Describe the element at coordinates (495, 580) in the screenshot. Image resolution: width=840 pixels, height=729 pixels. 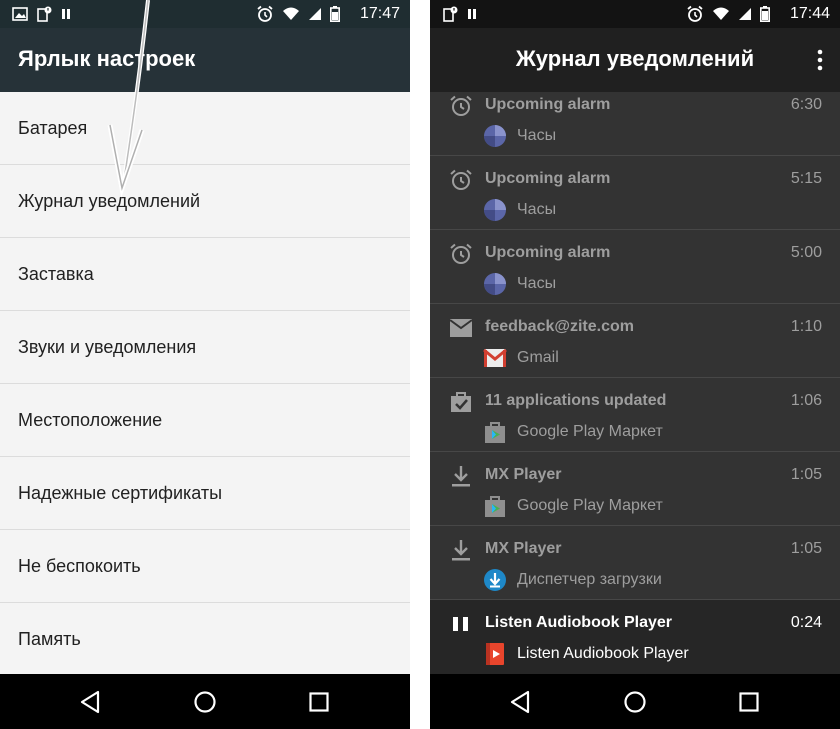
I see `download-manager-app-icon` at that location.